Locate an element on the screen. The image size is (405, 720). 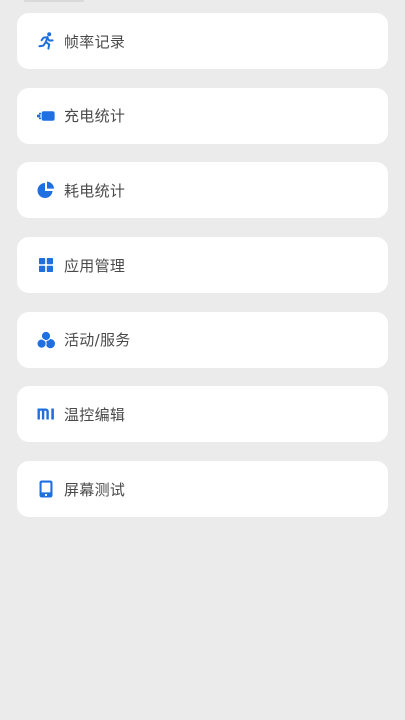
grid-four-squares-icon is located at coordinates (46, 265).